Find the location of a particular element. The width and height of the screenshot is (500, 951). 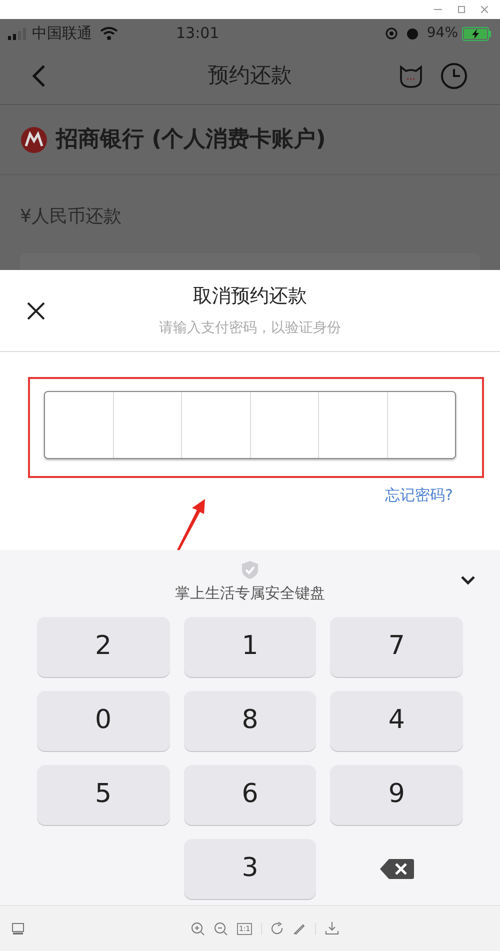

download-icon is located at coordinates (332, 928).